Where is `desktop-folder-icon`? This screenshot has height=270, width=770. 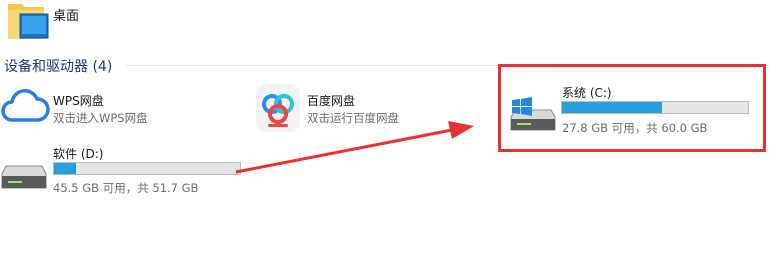
desktop-folder-icon is located at coordinates (29, 21).